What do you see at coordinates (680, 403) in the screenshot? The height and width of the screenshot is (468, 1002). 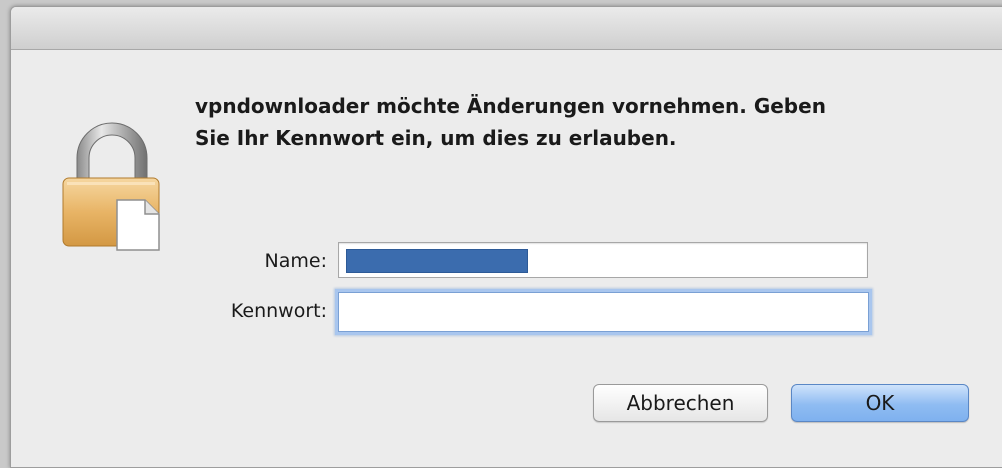 I see `cancel-button: Abbrechen` at bounding box center [680, 403].